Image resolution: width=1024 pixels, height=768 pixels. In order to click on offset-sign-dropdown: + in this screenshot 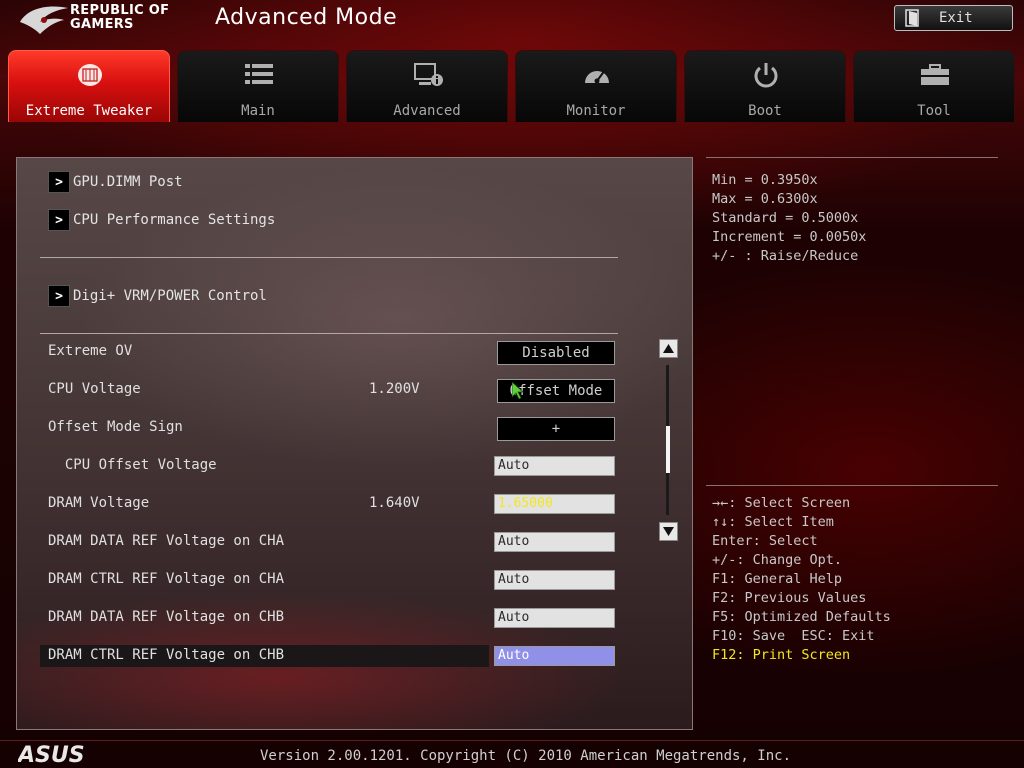, I will do `click(556, 429)`.